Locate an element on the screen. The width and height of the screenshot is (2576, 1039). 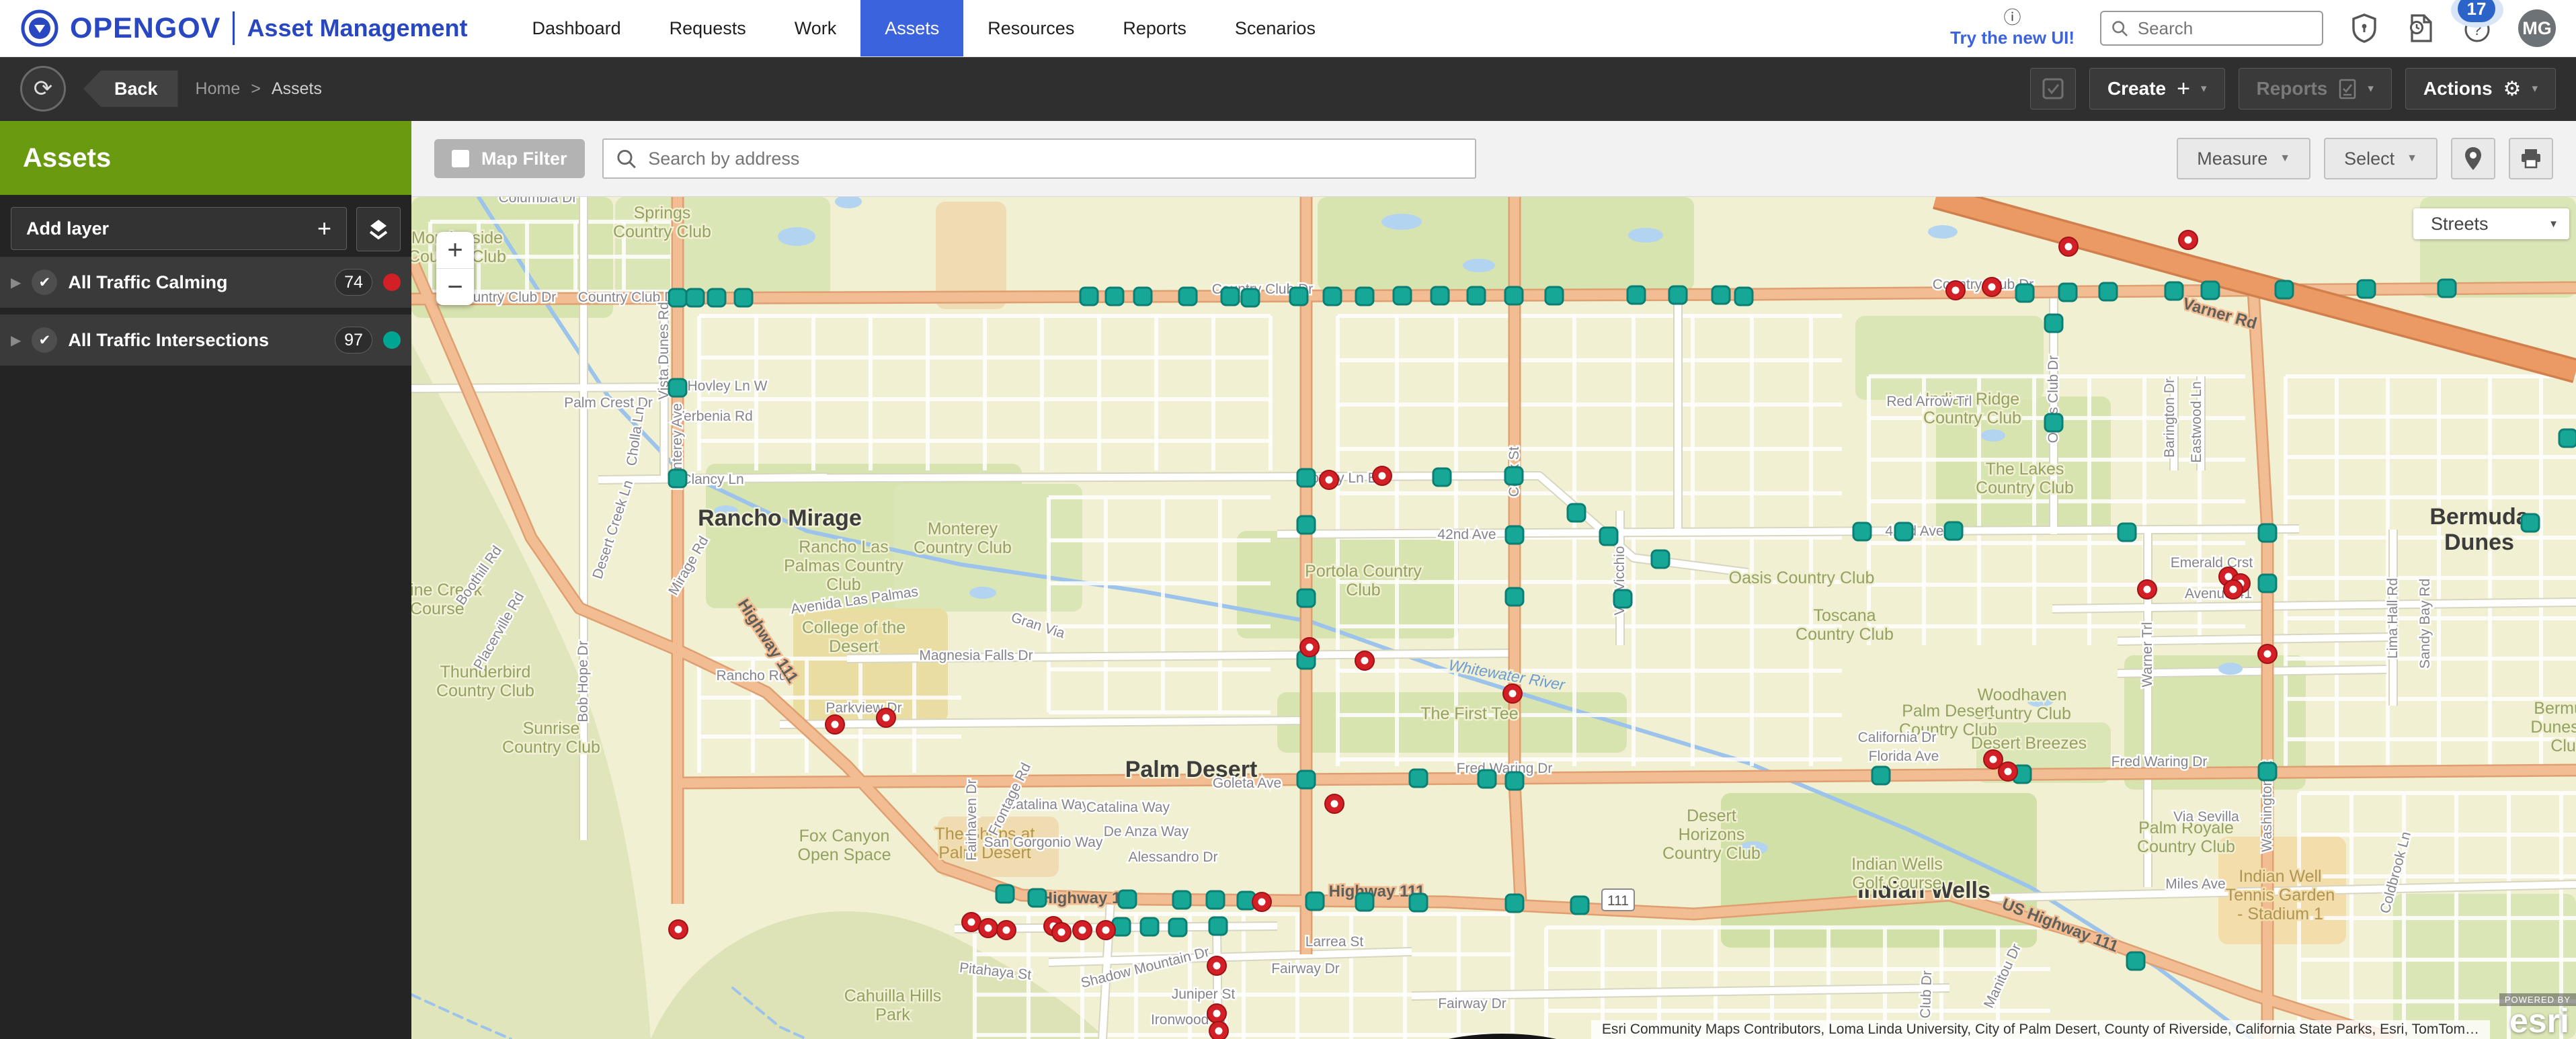
expand-caret-icon: ▶ is located at coordinates (16, 282).